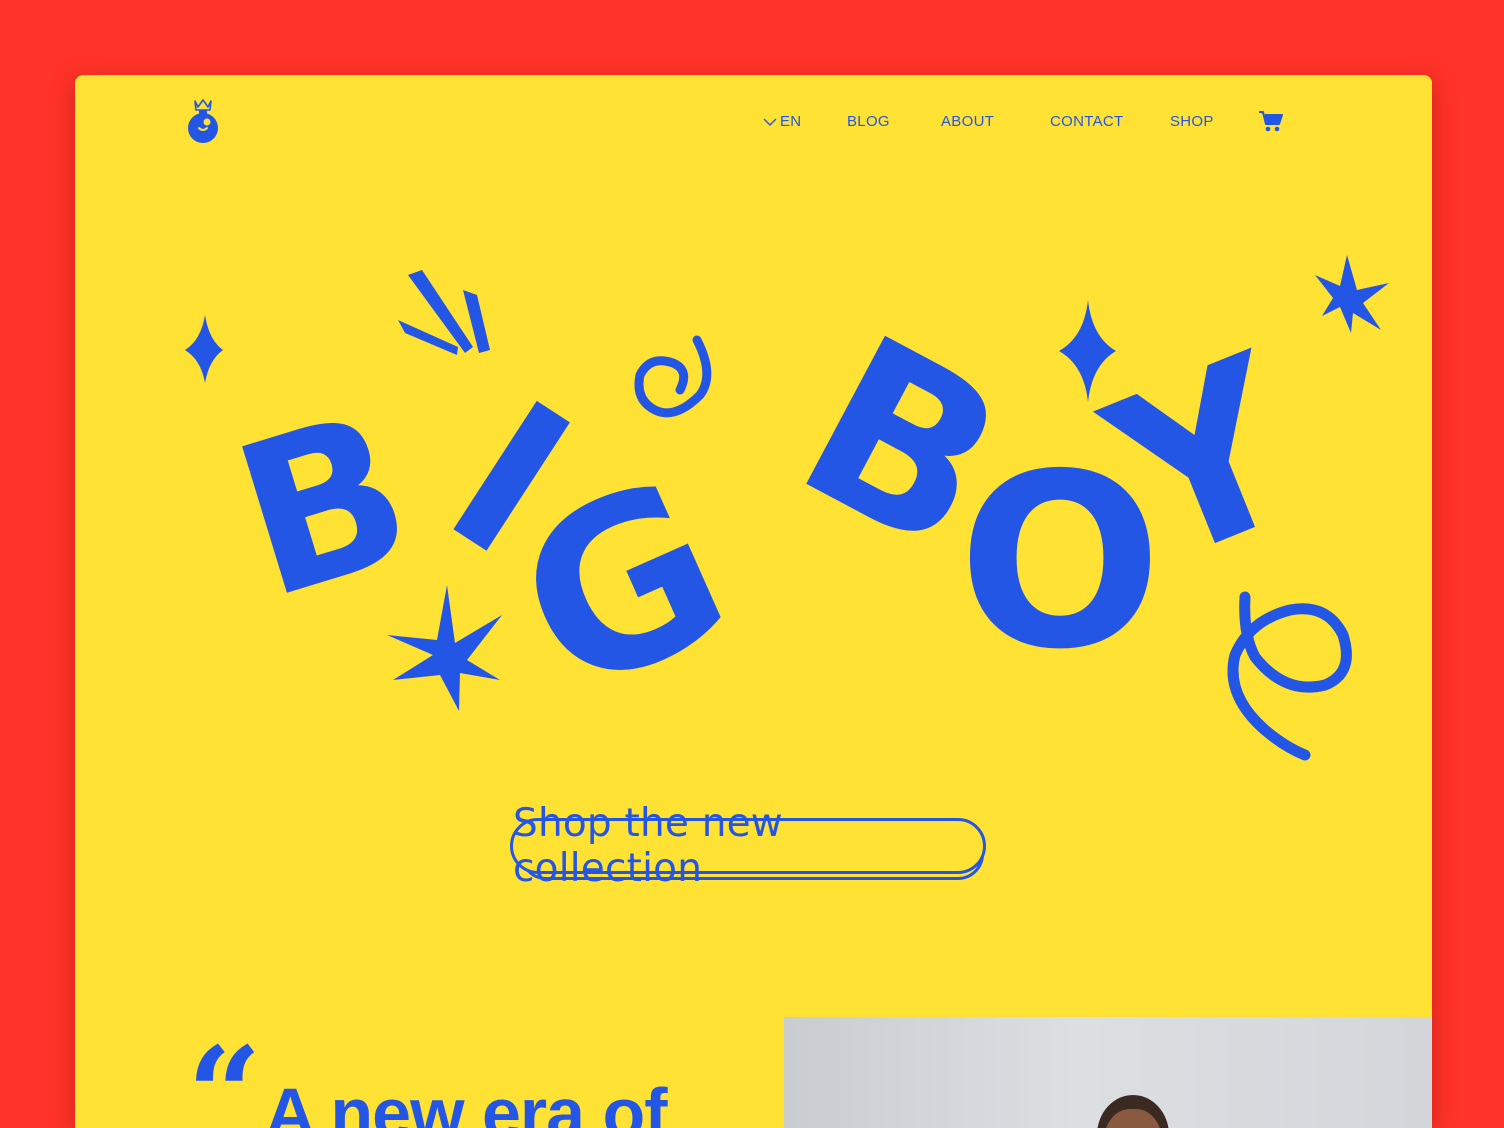 The image size is (1504, 1128). I want to click on model-photo, so click(1108, 1072).